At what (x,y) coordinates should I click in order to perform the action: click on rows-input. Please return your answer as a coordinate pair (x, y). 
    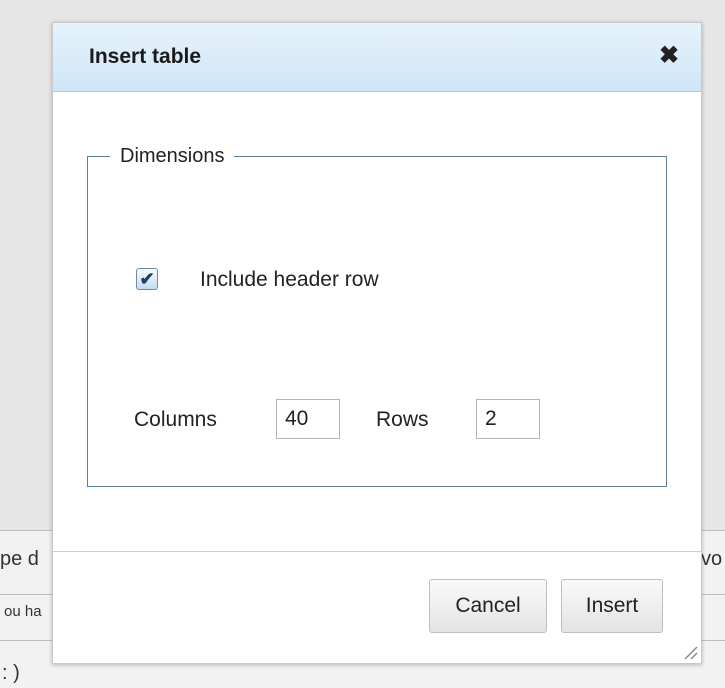
    Looking at the image, I should click on (508, 419).